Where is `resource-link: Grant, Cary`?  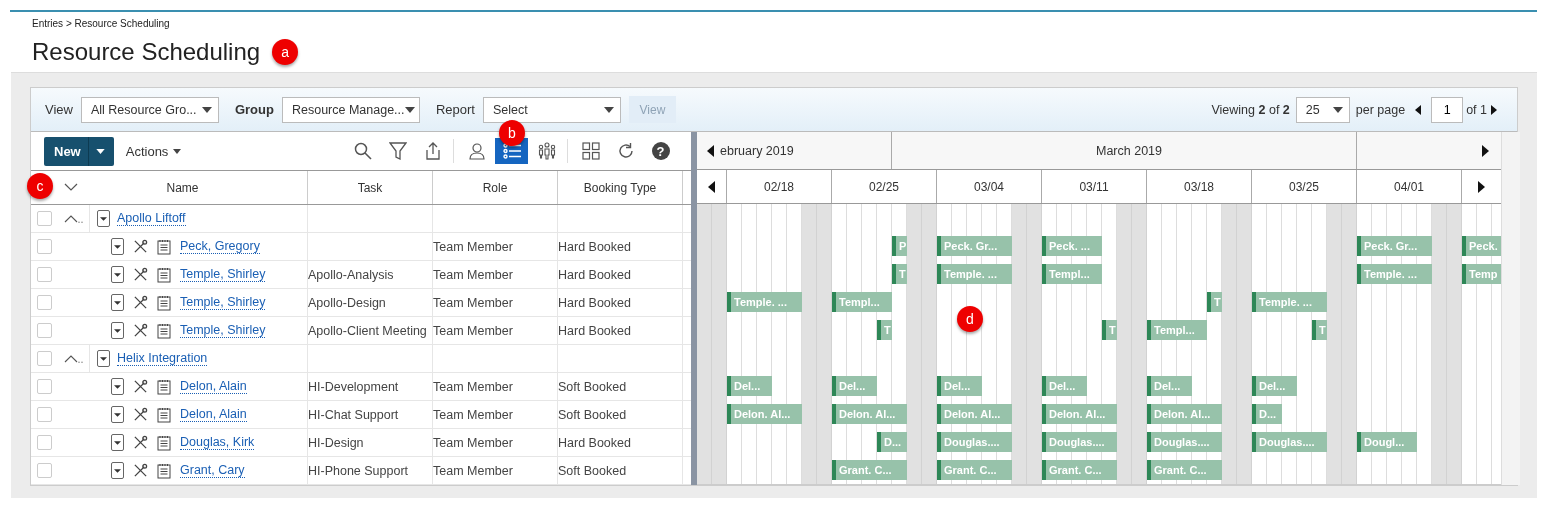
resource-link: Grant, Cary is located at coordinates (212, 470).